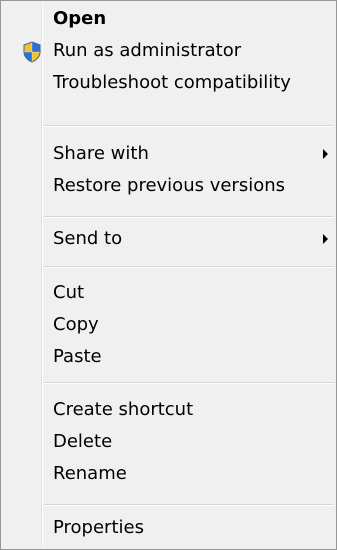 The height and width of the screenshot is (550, 337). What do you see at coordinates (83, 441) in the screenshot?
I see `menu-item-label: Delete` at bounding box center [83, 441].